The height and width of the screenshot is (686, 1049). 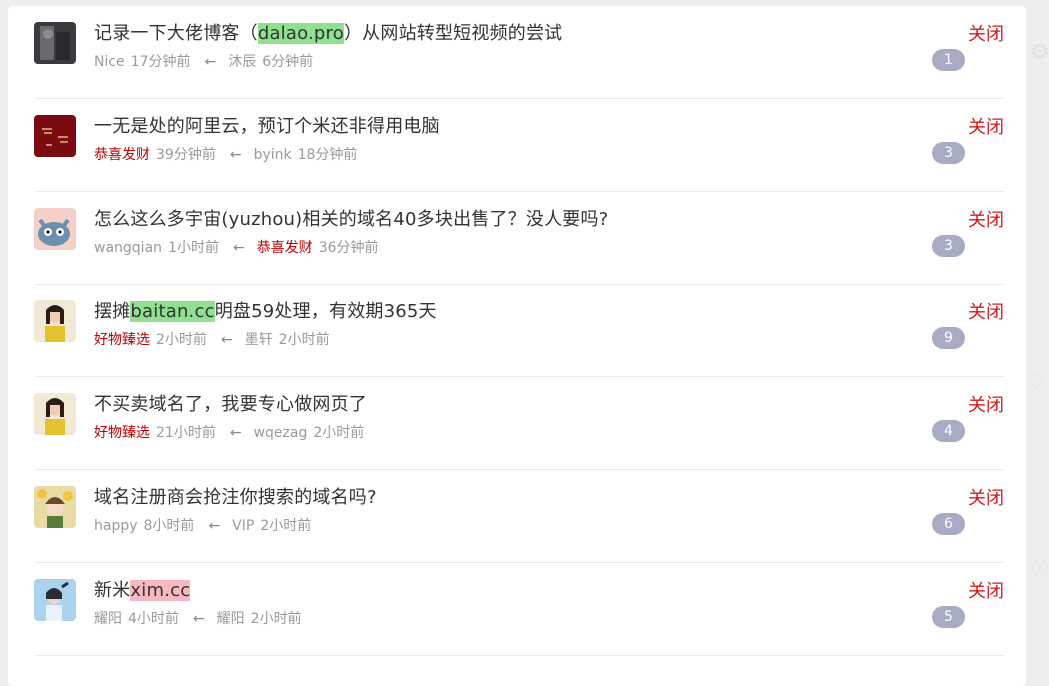 I want to click on author-link: wangqian, so click(x=128, y=248).